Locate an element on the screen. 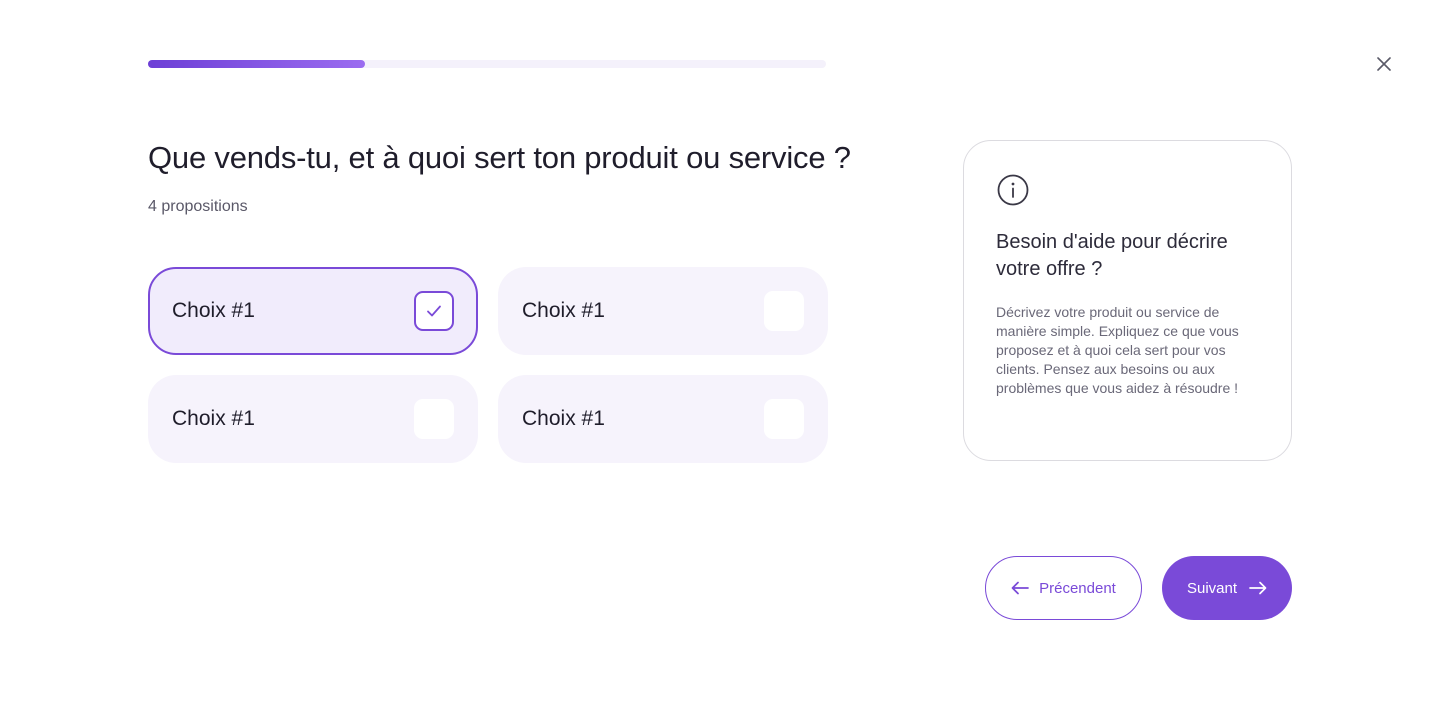 This screenshot has width=1440, height=720. choice-option-2: Choix #1 is located at coordinates (663, 311).